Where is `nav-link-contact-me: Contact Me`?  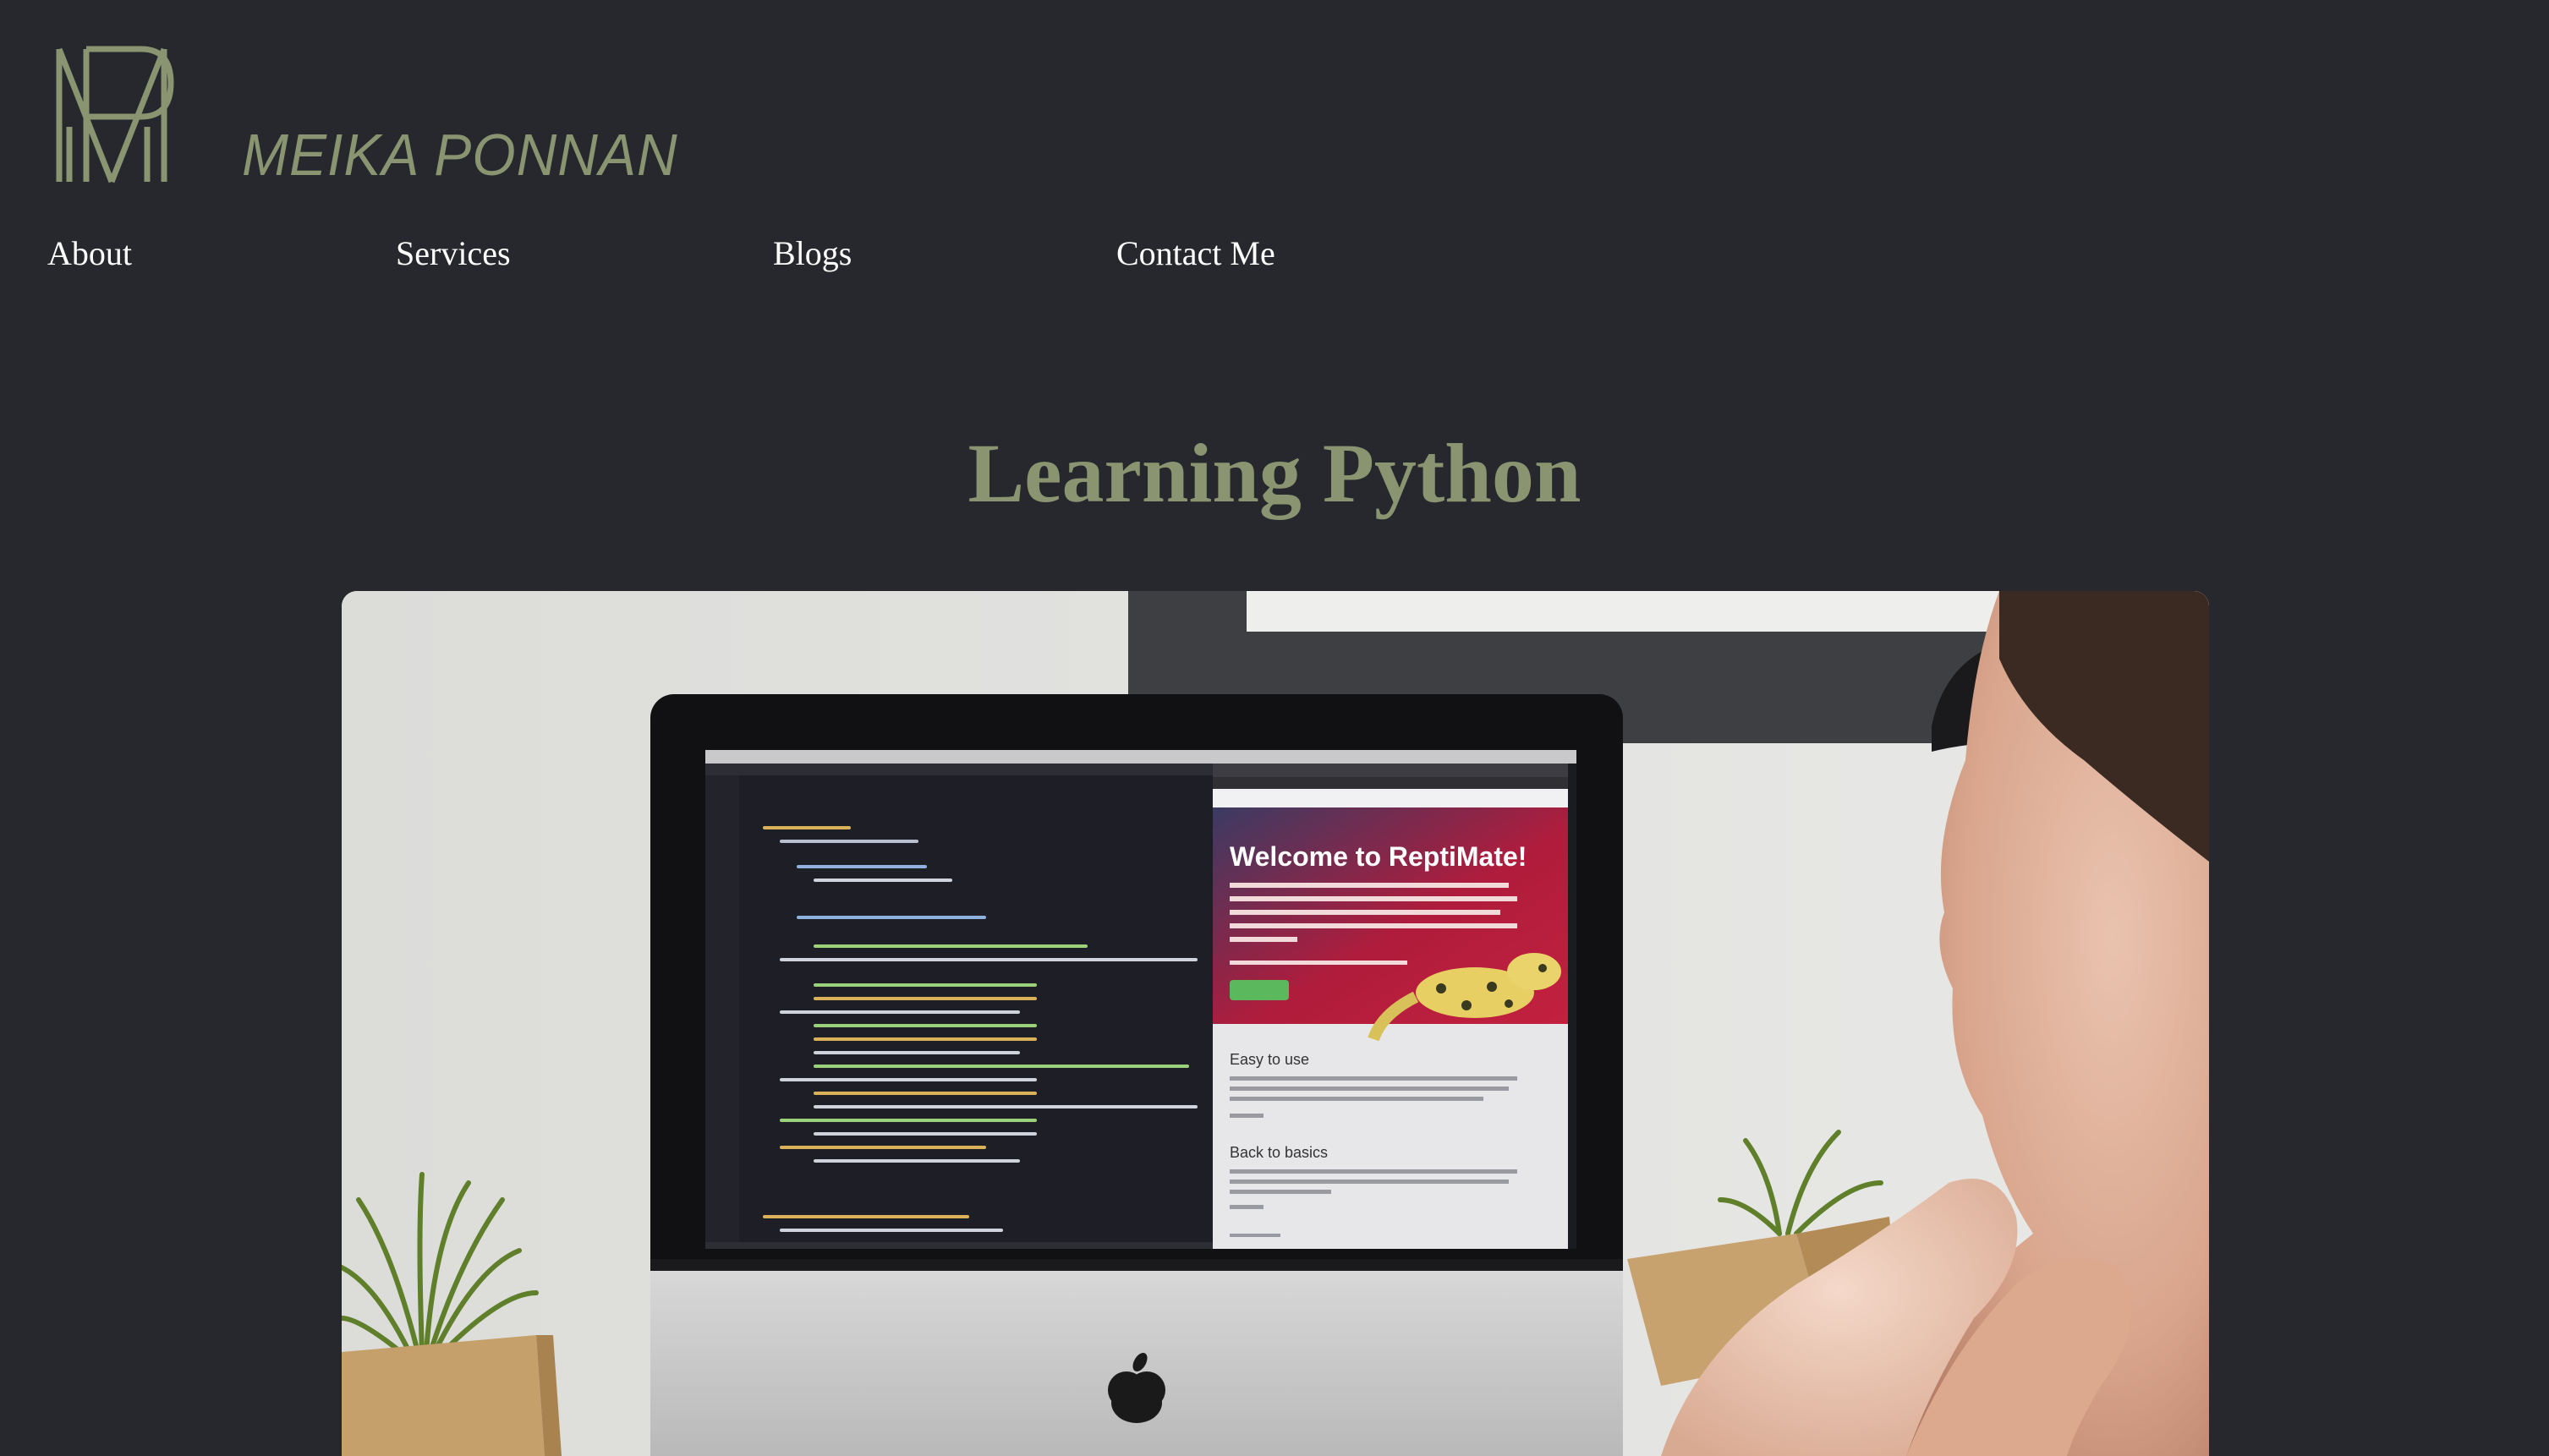 nav-link-contact-me: Contact Me is located at coordinates (1195, 254).